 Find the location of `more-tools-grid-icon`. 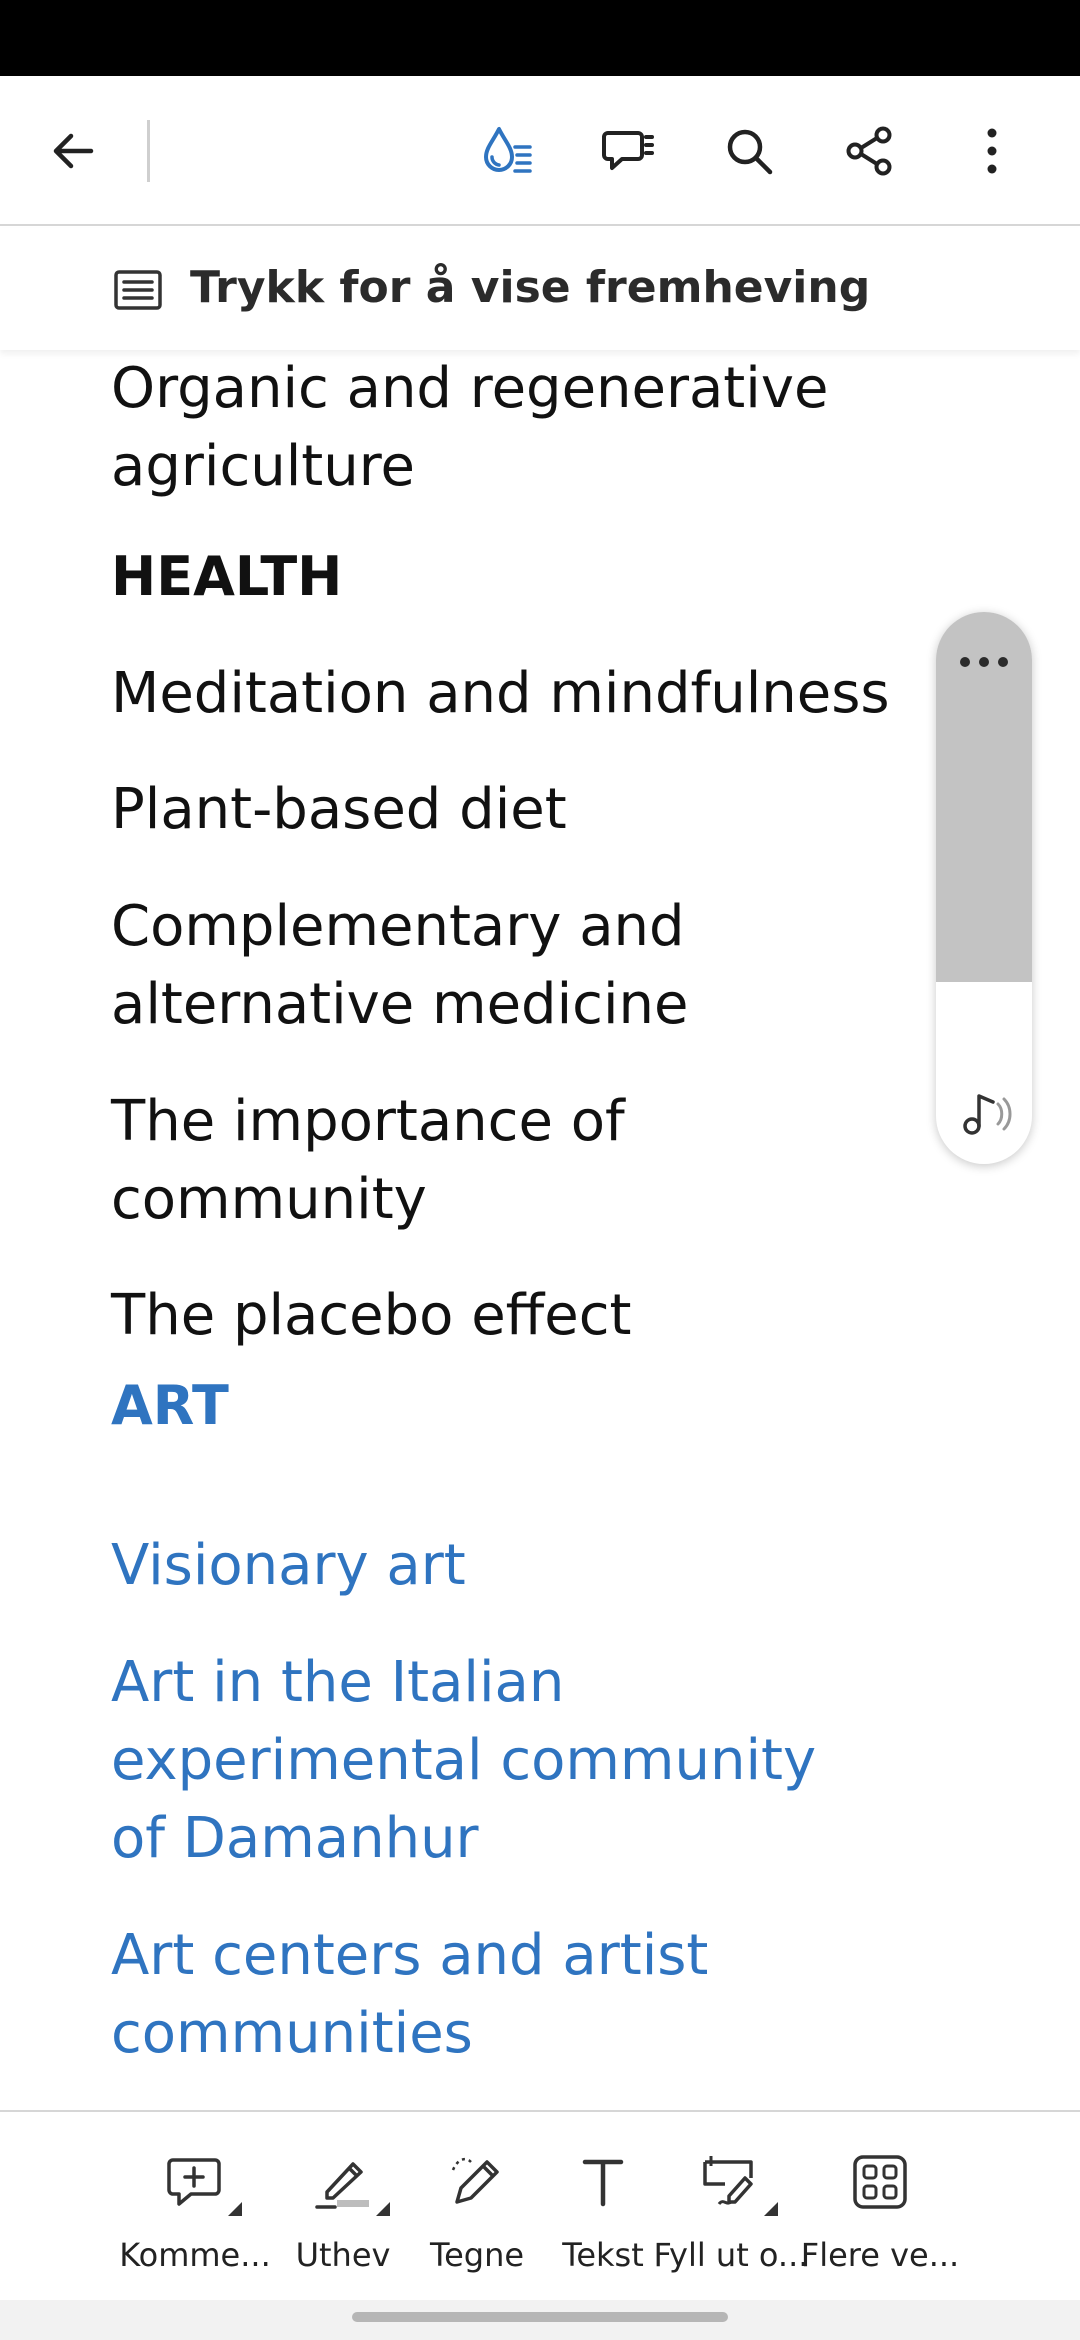

more-tools-grid-icon is located at coordinates (880, 2182).